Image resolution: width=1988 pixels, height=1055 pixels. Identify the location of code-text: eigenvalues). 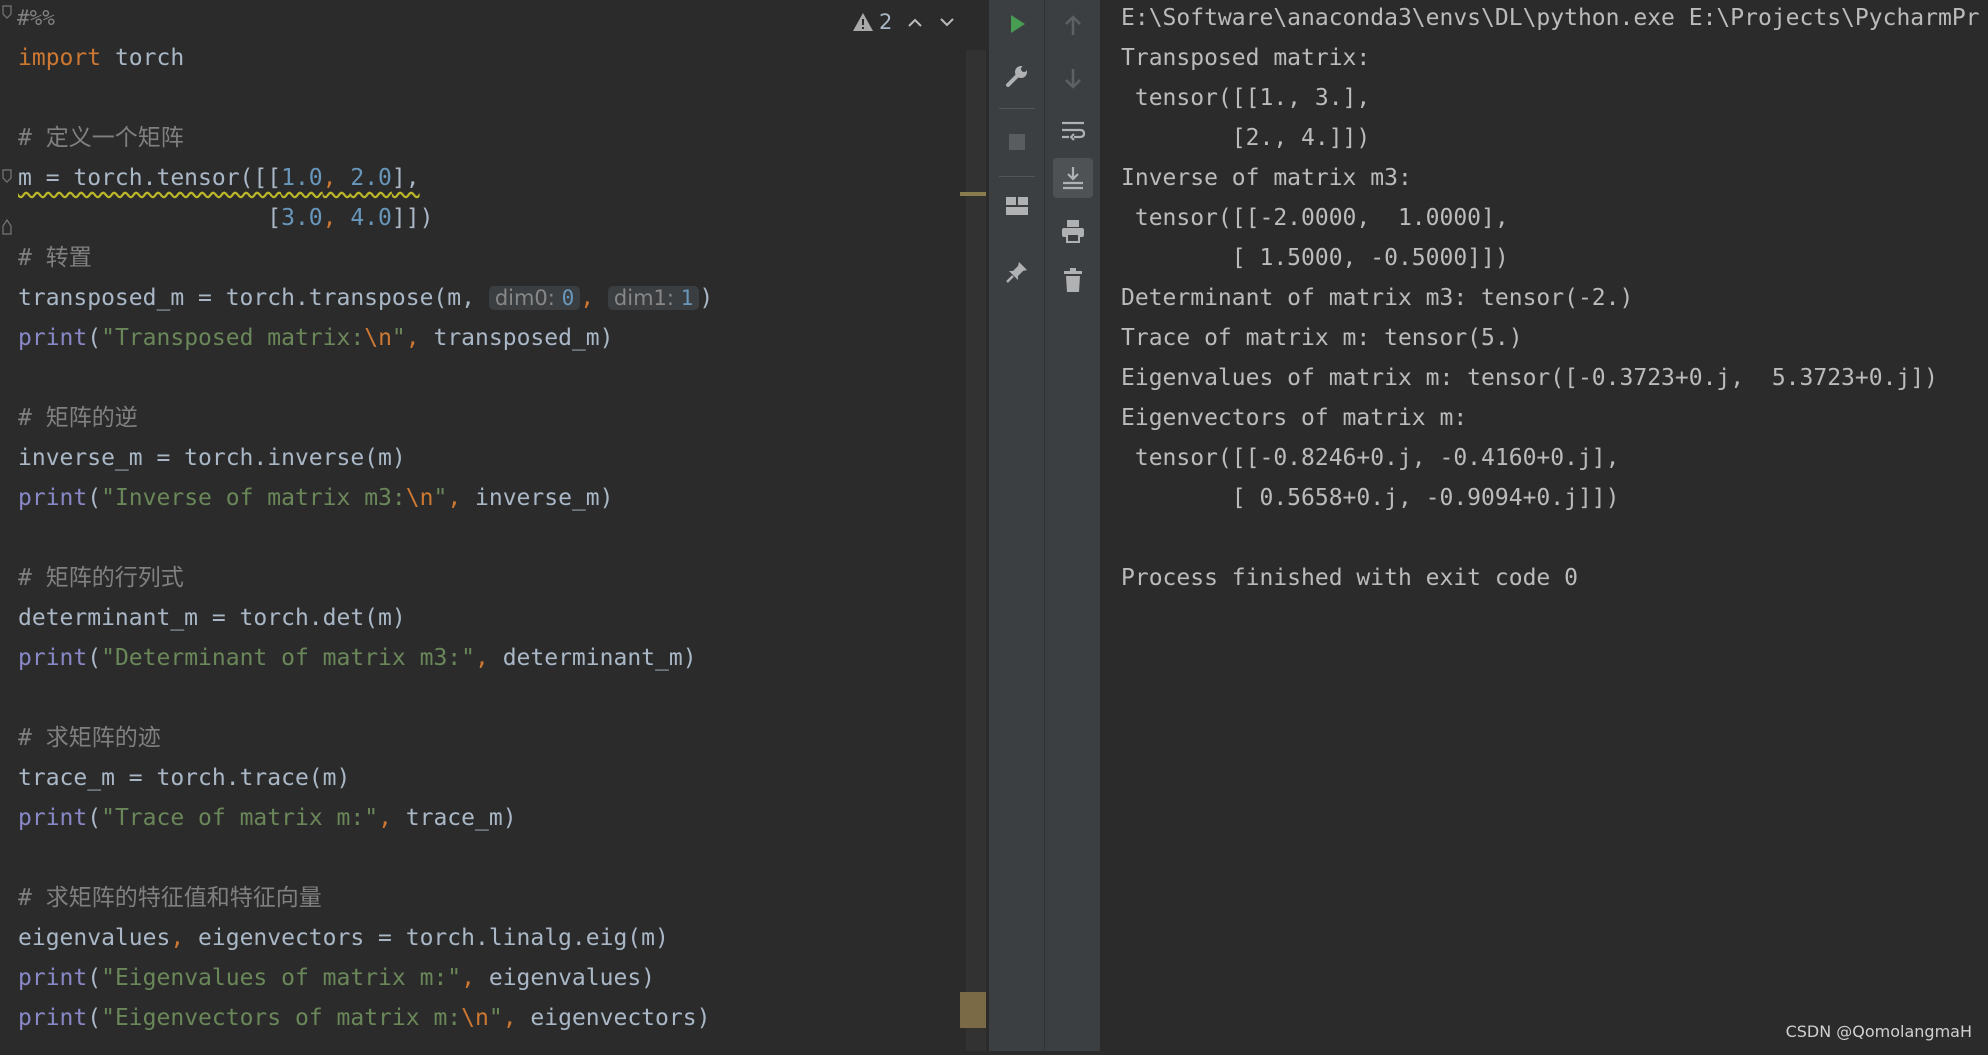
(565, 978).